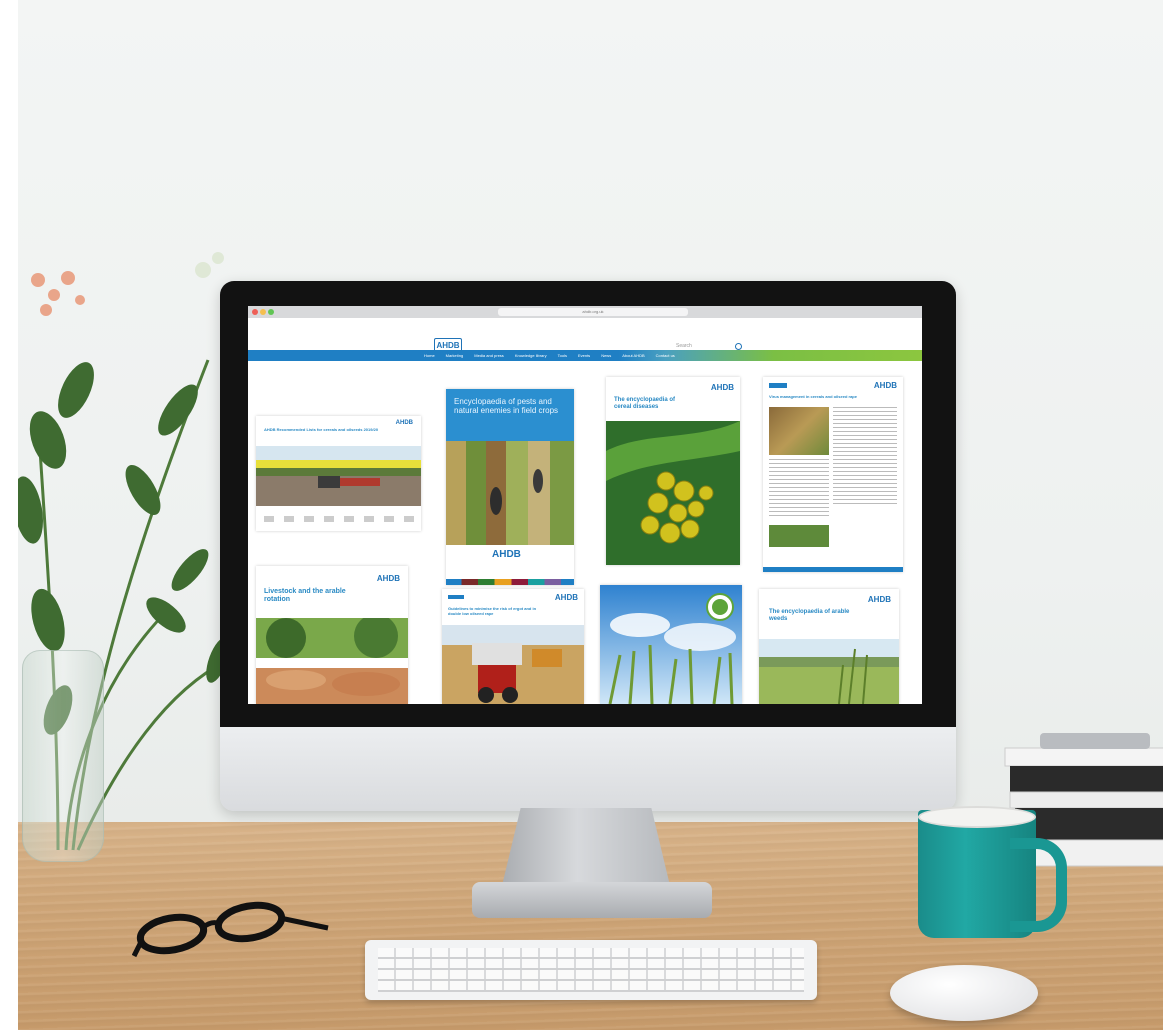  What do you see at coordinates (588, 769) in the screenshot?
I see `monitor-chin` at bounding box center [588, 769].